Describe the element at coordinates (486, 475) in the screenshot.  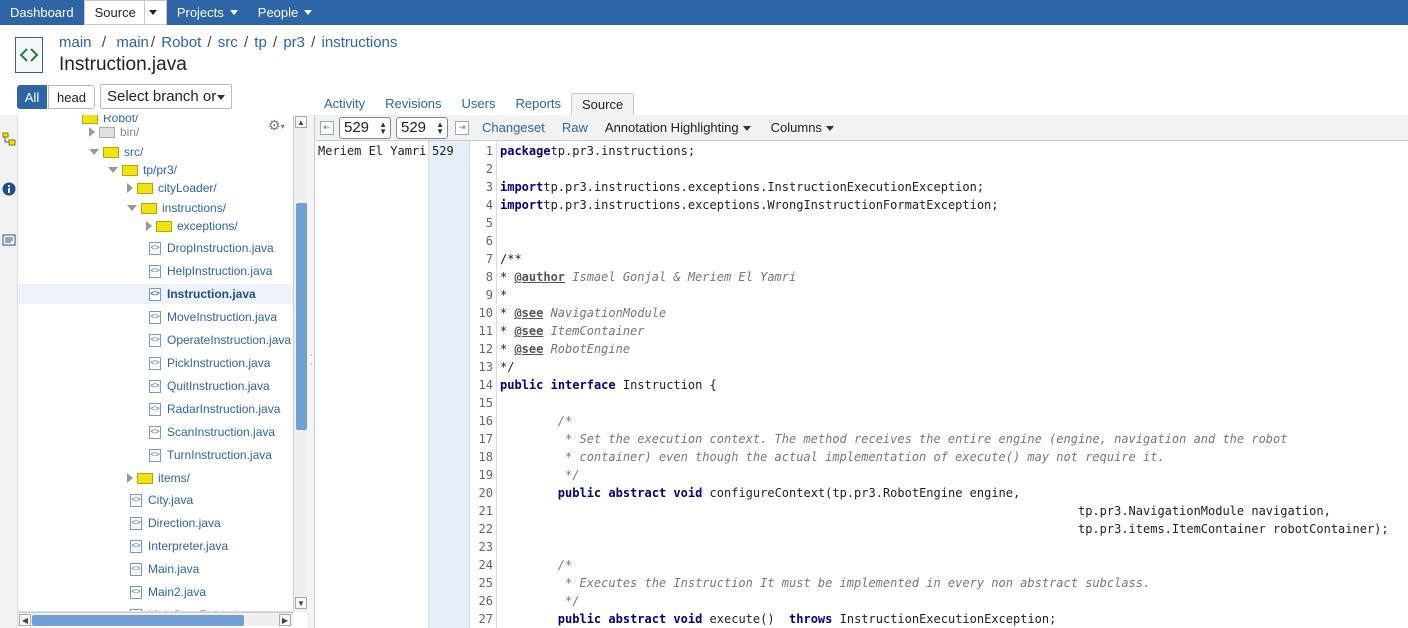
I see `line-number: 19` at that location.